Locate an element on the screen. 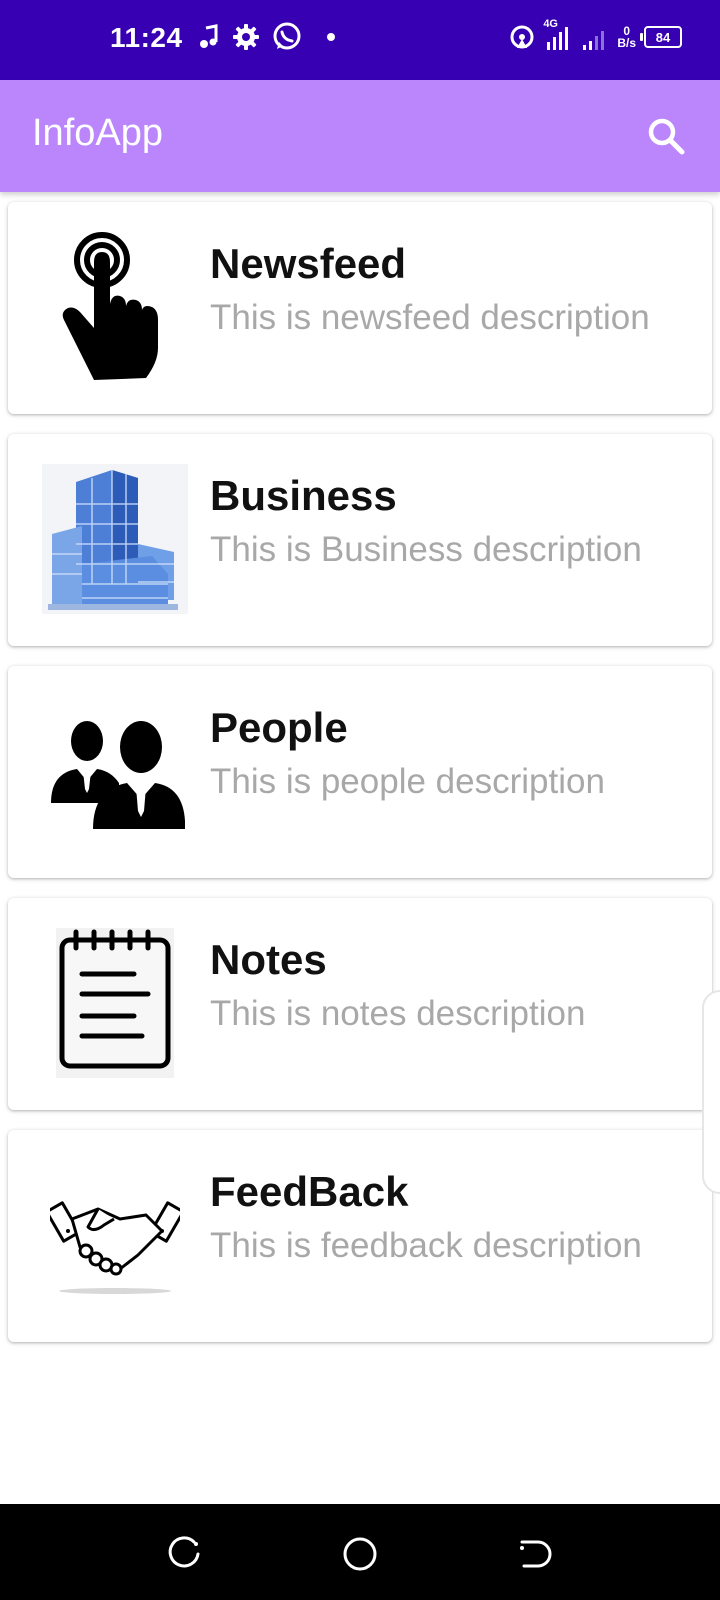 The width and height of the screenshot is (720, 1600). status-right-icons: 4G 0 B/s 84 is located at coordinates (595, 35).